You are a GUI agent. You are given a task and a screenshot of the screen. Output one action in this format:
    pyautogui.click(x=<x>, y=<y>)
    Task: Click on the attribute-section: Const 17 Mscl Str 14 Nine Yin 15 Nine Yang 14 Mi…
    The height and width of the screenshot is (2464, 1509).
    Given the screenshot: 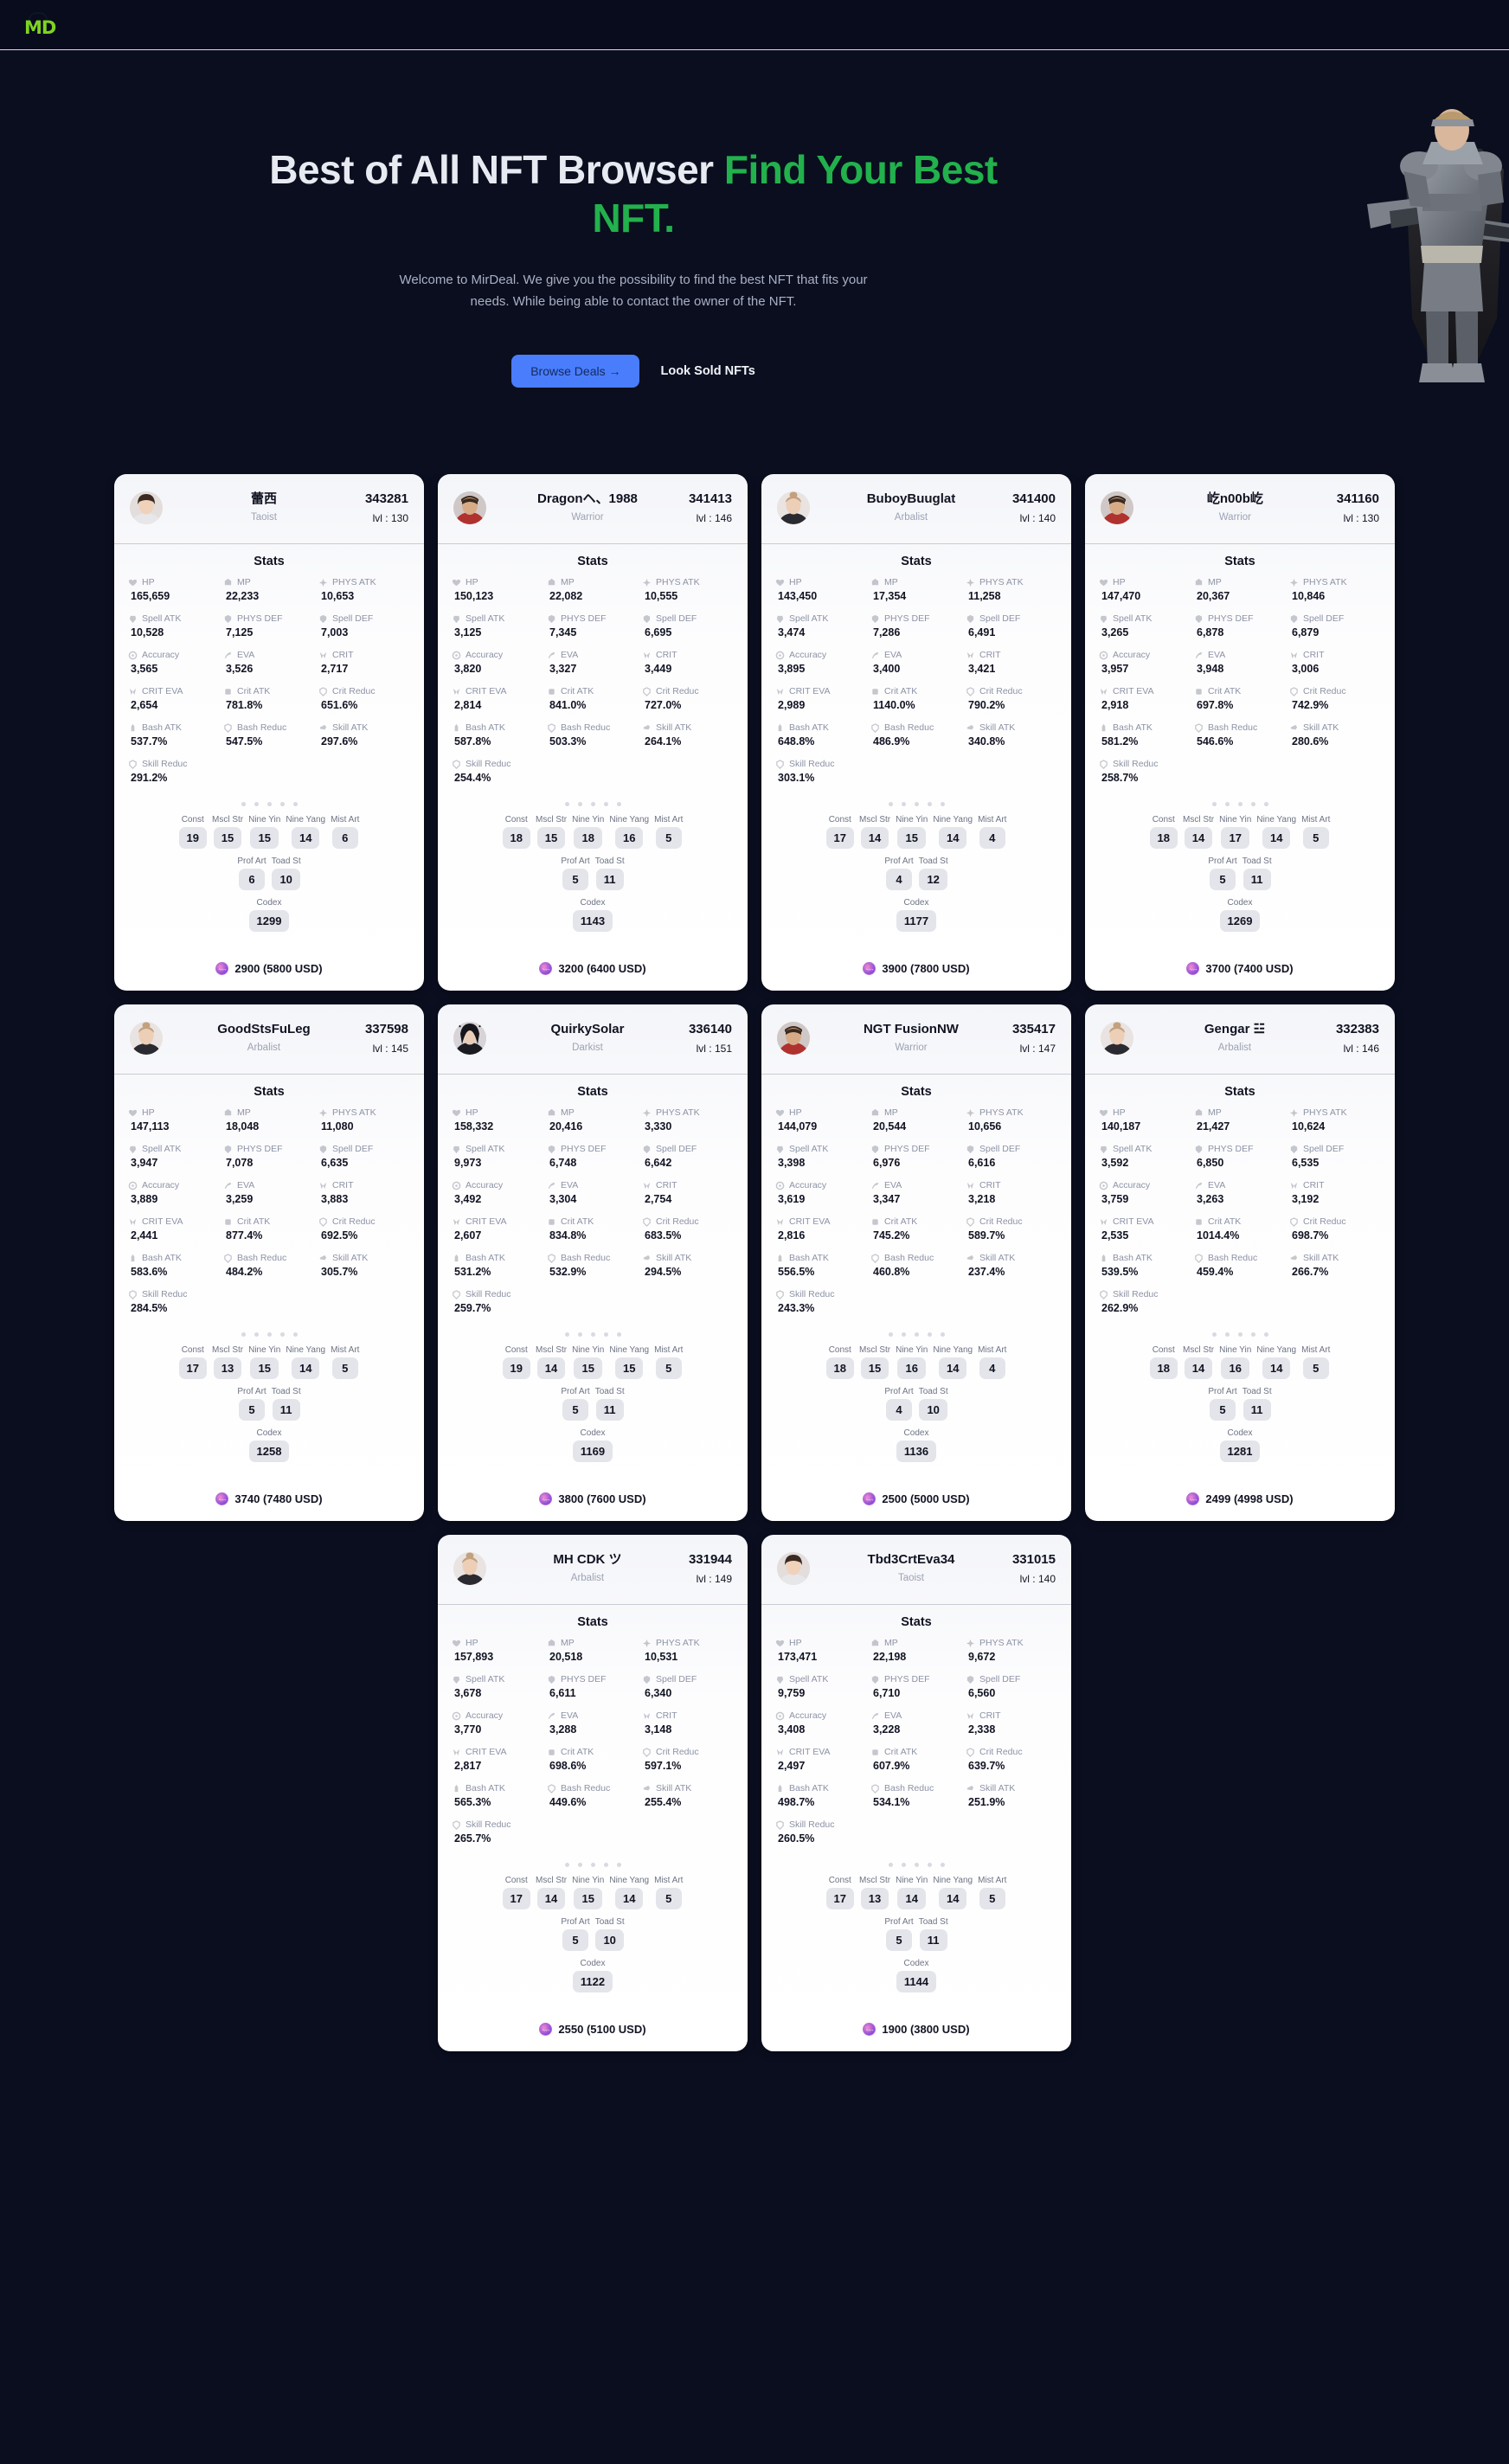 What is the action you would take?
    pyautogui.click(x=916, y=873)
    